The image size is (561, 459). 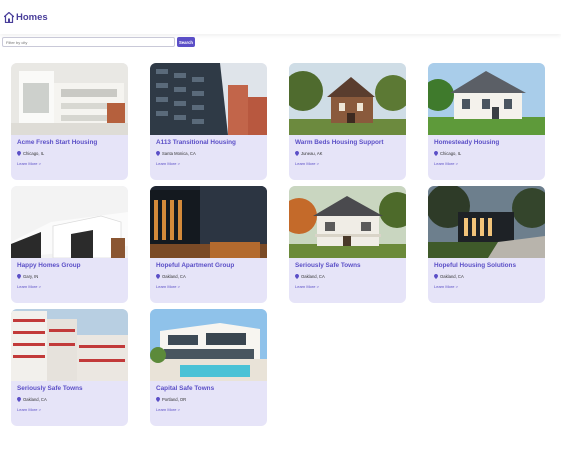 I want to click on card-title: Happy Homes Group, so click(x=49, y=265).